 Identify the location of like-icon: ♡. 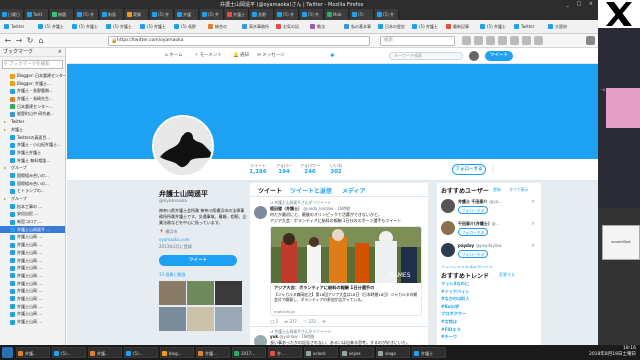
(305, 321).